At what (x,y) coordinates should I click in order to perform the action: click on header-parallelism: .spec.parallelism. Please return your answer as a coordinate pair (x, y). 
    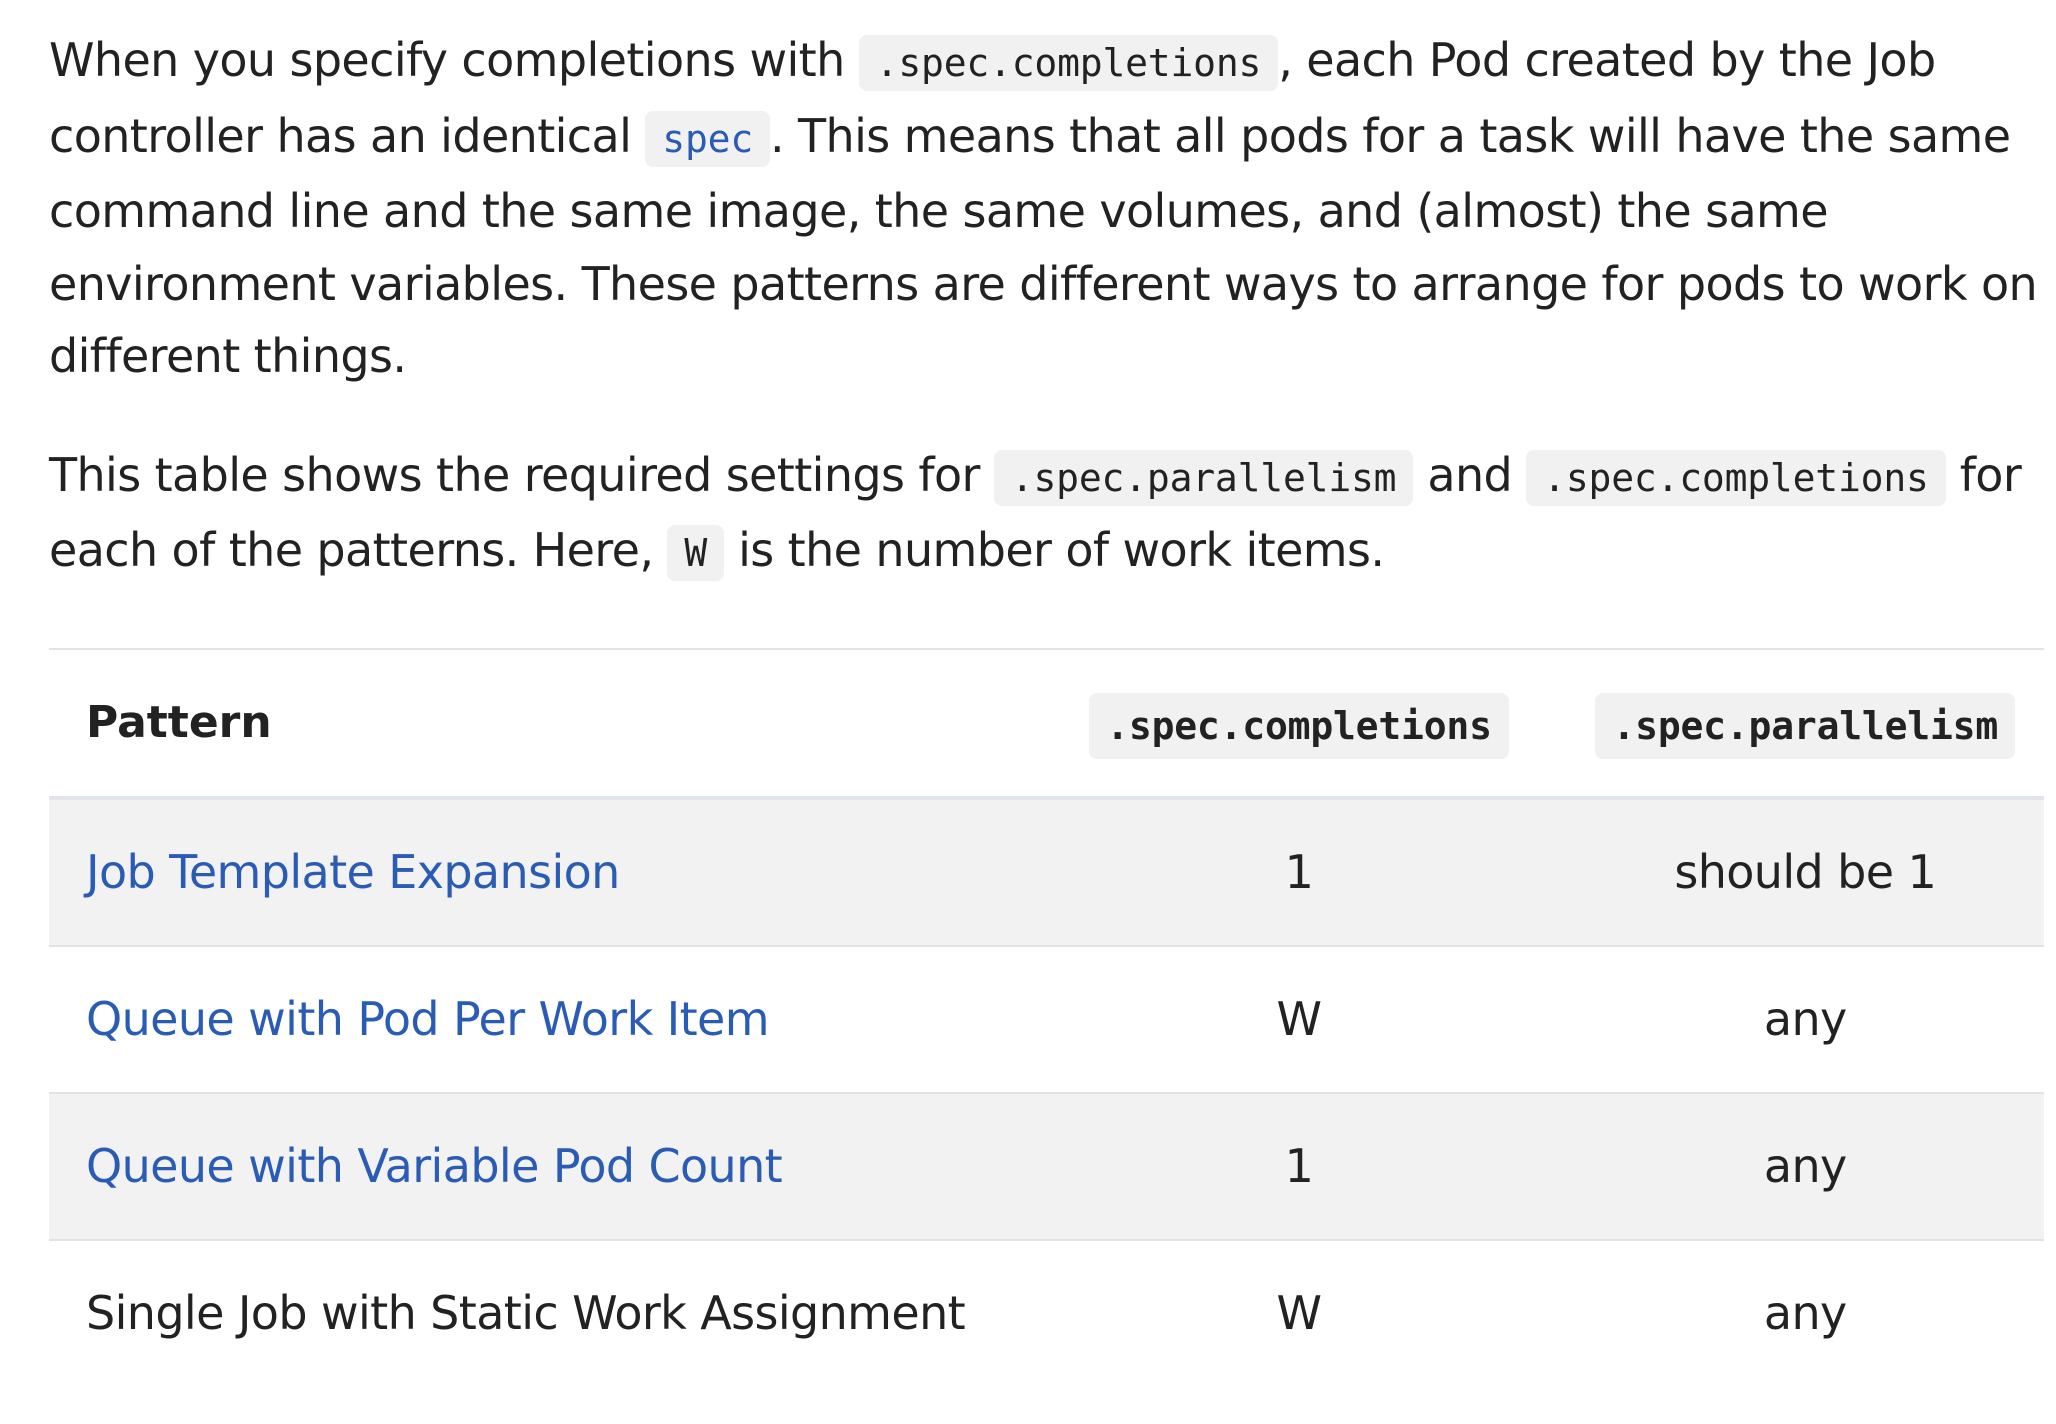
    Looking at the image, I should click on (1805, 723).